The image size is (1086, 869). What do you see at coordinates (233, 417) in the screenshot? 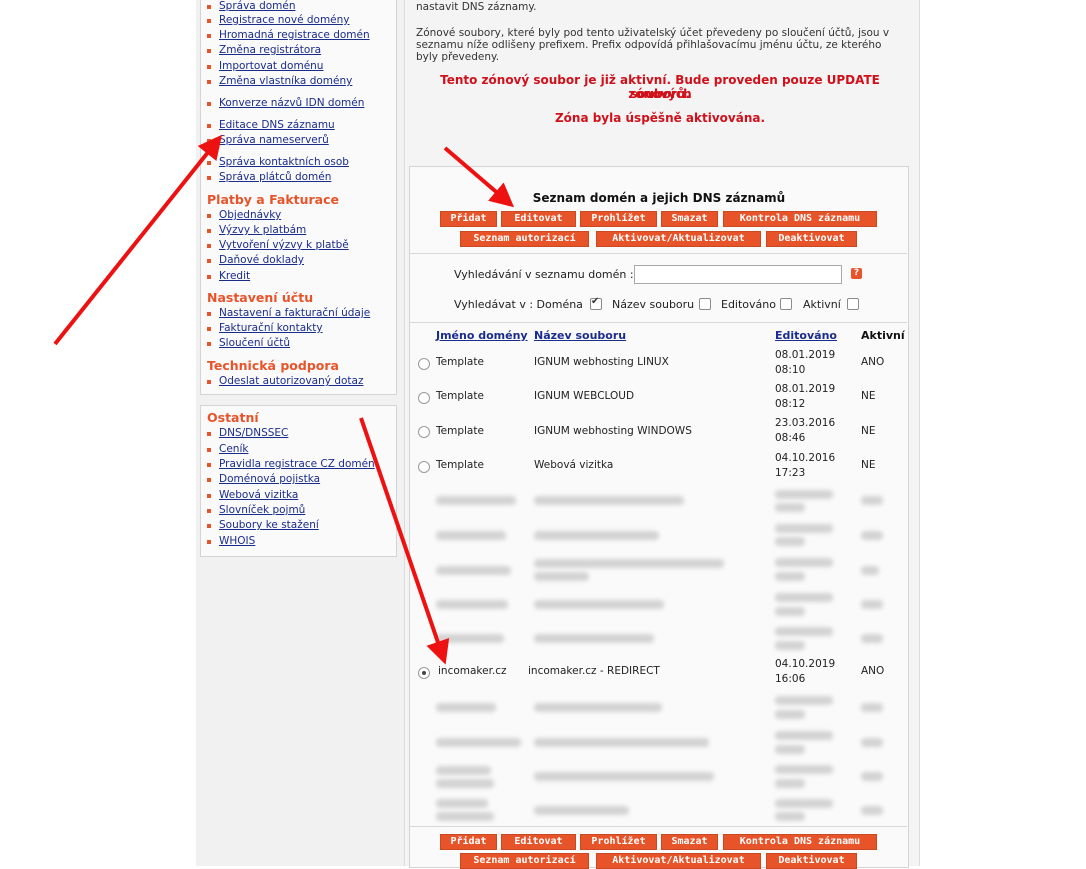
I see `other-heading: Ostatní` at bounding box center [233, 417].